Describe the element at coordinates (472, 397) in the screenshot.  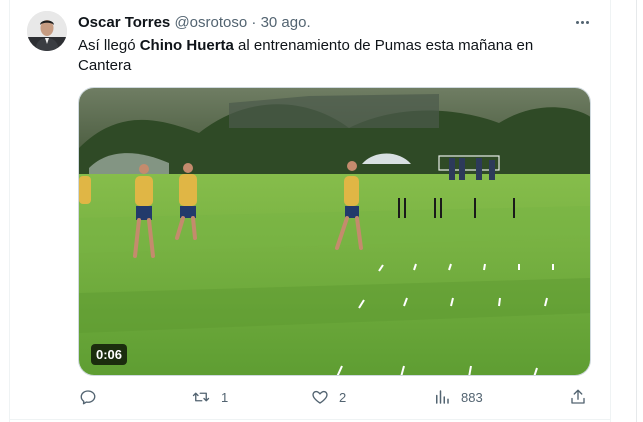
I see `views-count: 883` at that location.